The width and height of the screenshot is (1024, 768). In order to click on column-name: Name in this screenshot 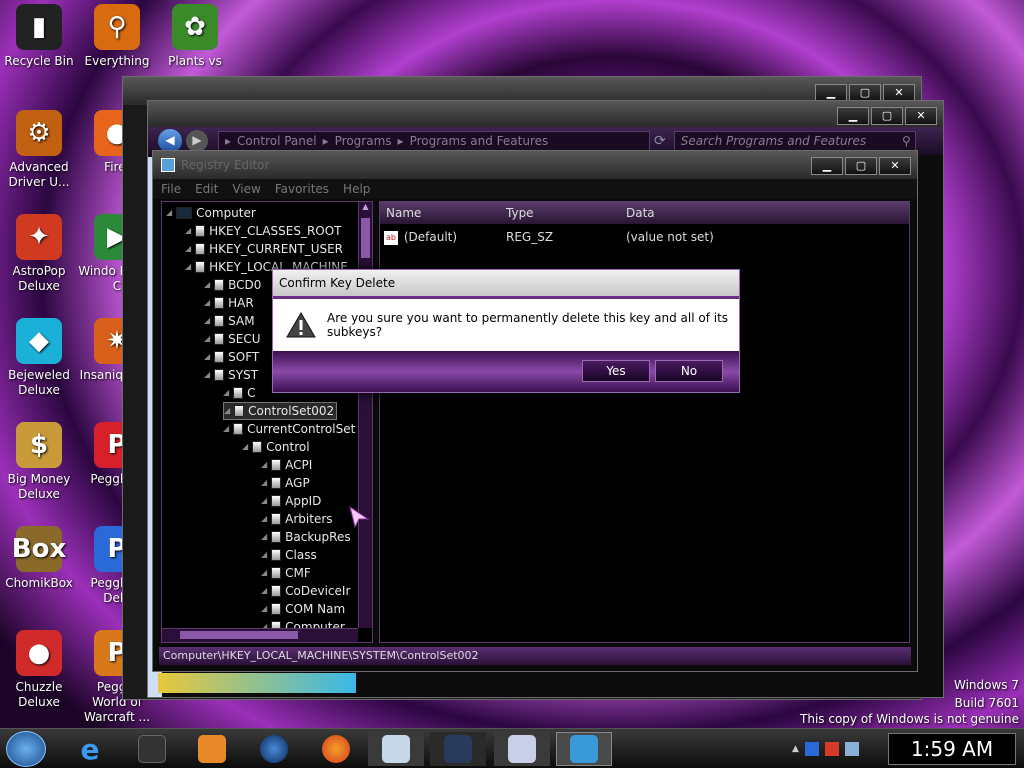, I will do `click(403, 213)`.